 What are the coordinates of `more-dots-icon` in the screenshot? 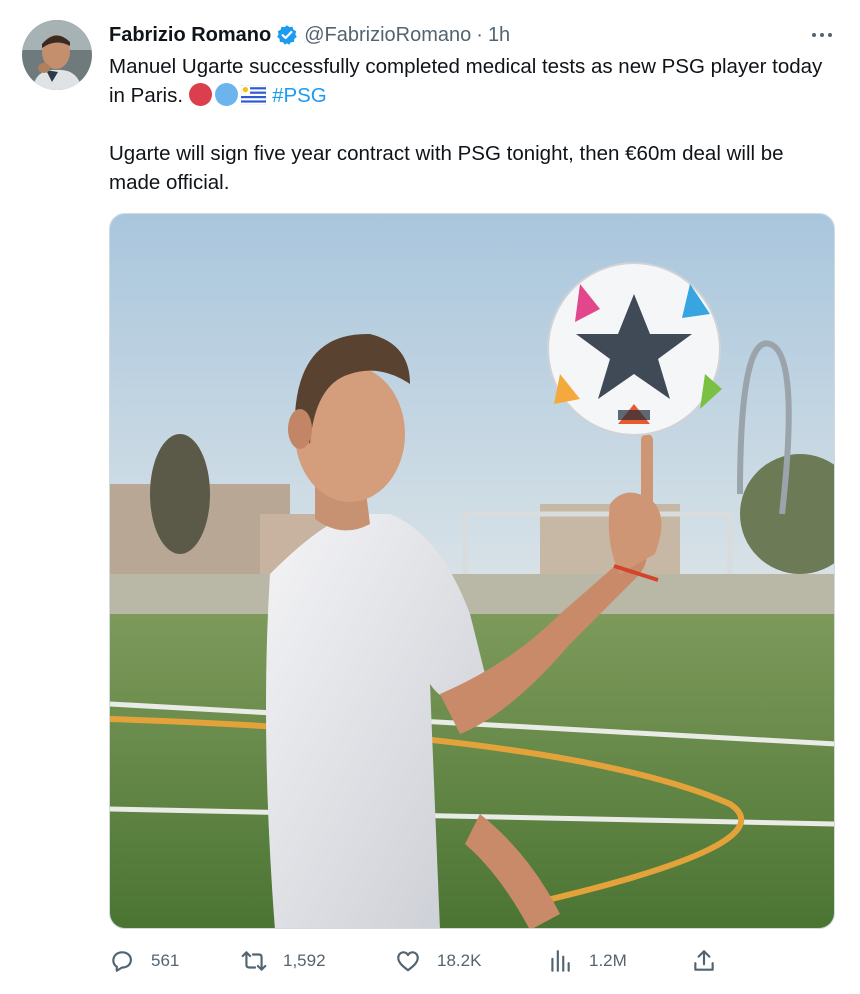 It's located at (822, 35).